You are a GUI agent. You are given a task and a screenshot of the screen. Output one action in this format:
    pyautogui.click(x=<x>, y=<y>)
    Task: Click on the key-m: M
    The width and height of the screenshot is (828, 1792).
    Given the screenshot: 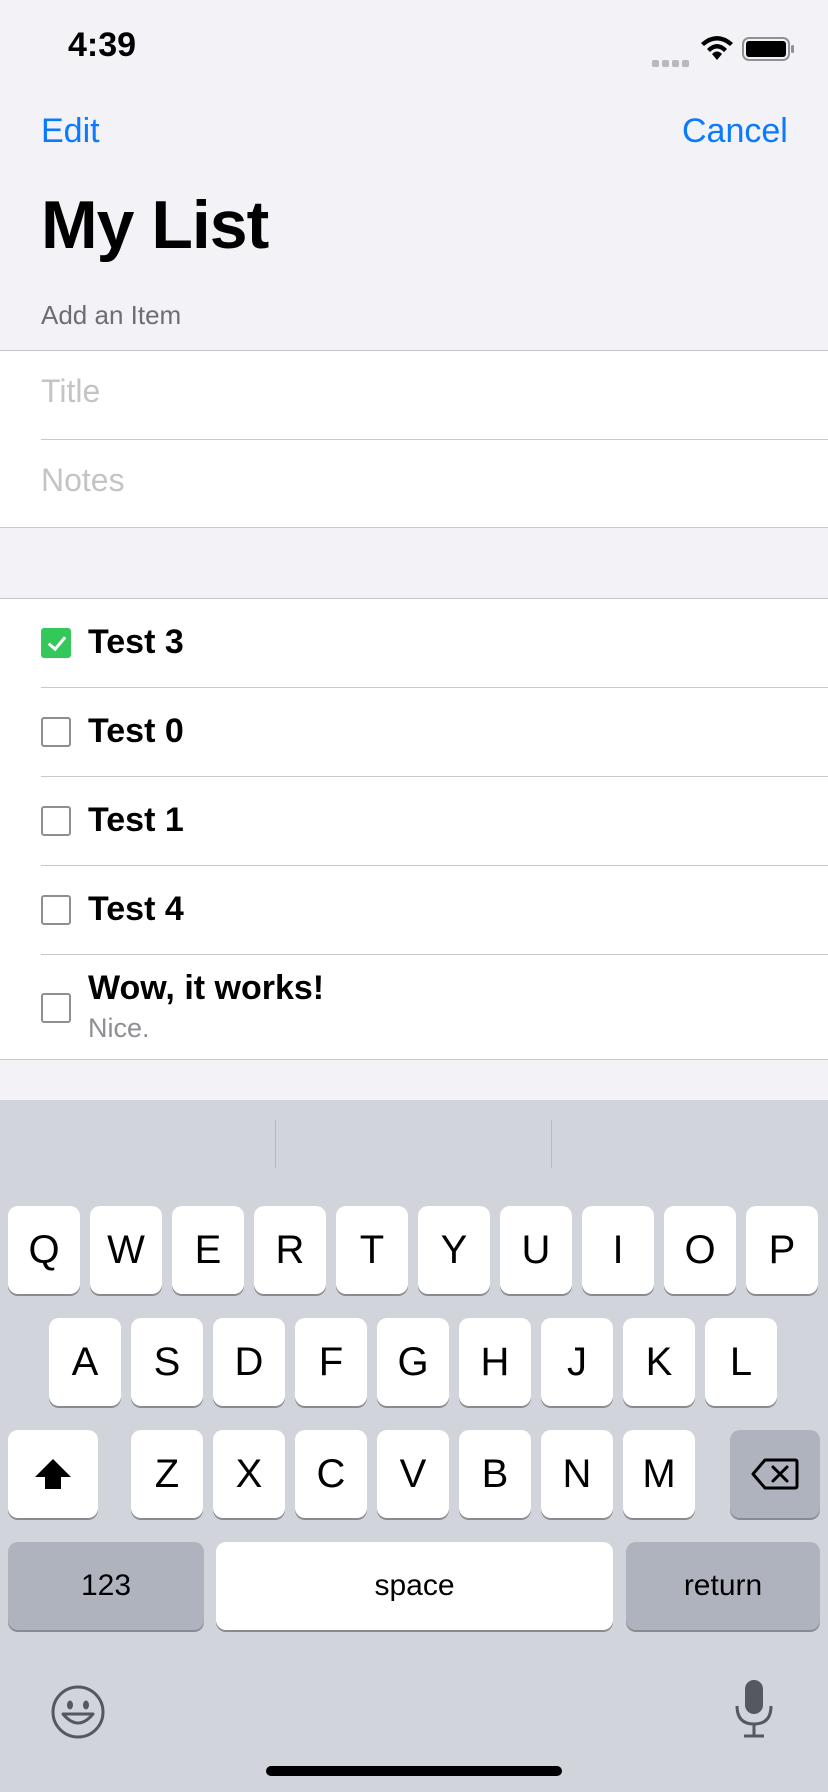 What is the action you would take?
    pyautogui.click(x=659, y=1474)
    